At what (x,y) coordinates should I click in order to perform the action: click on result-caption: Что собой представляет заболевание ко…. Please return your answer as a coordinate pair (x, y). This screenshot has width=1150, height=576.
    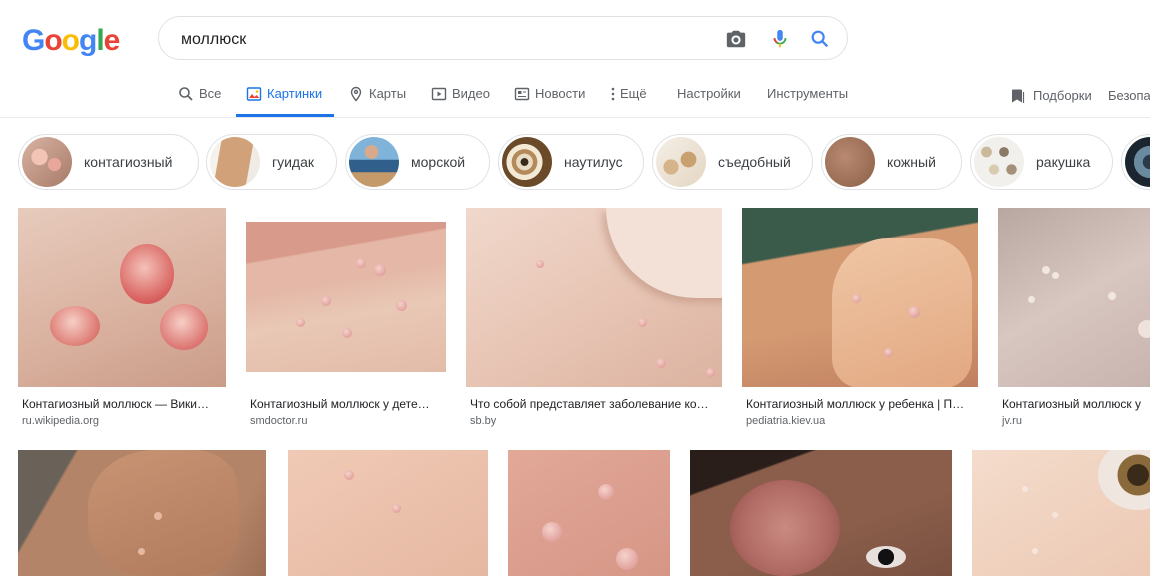
    Looking at the image, I should click on (594, 404).